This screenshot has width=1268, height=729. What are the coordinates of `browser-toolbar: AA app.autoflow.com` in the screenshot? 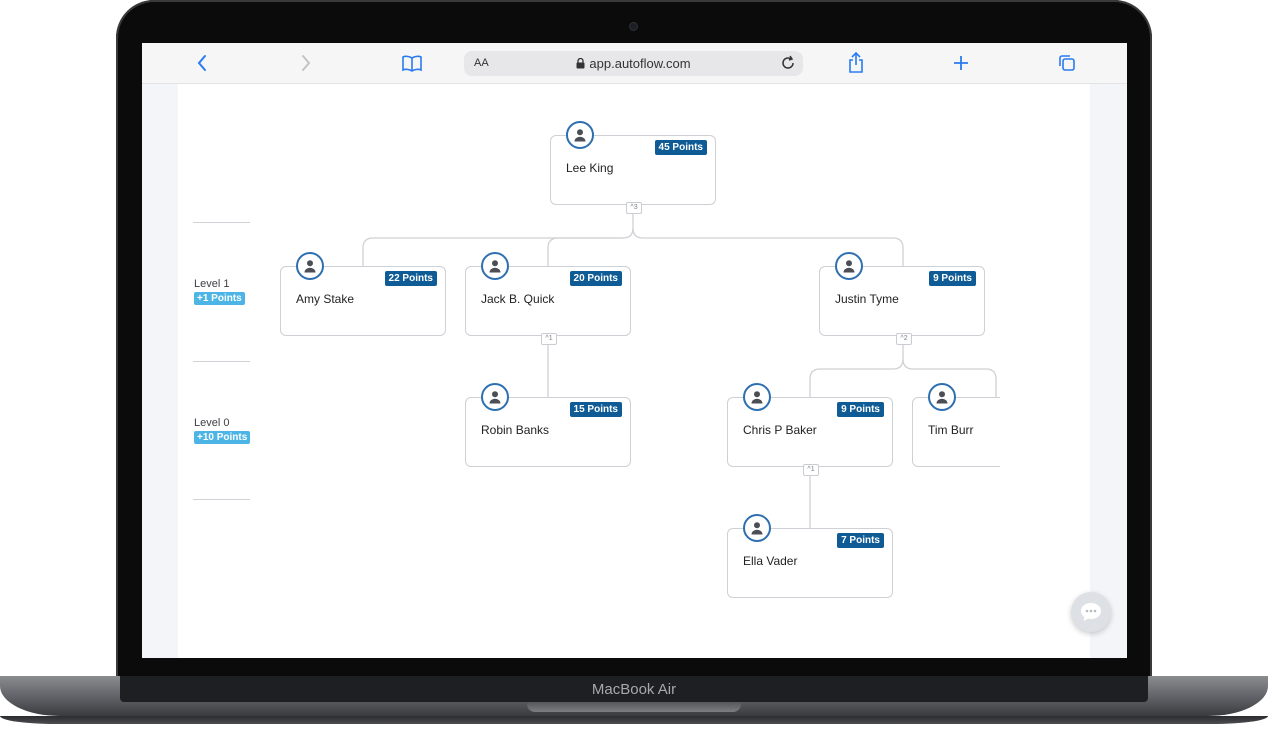 It's located at (634, 63).